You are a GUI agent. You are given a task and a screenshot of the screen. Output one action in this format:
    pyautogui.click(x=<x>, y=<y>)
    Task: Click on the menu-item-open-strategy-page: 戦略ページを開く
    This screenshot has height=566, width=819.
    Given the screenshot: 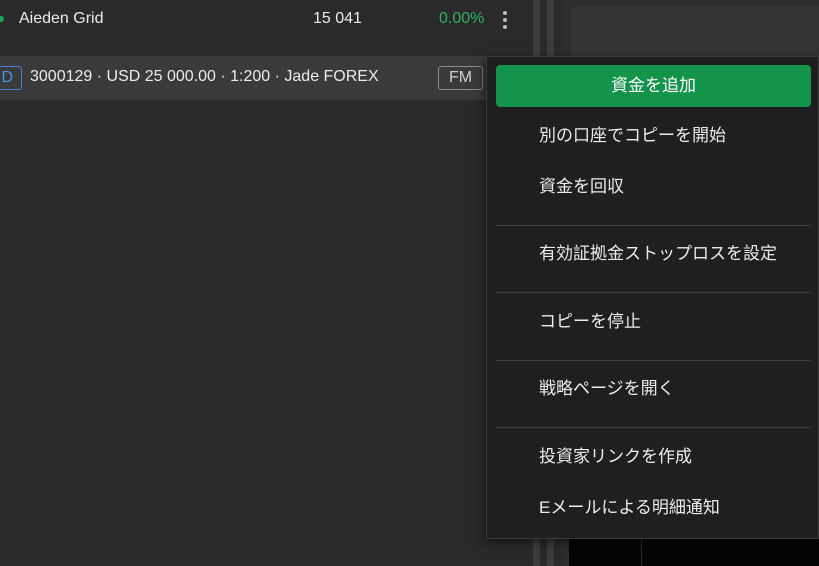 What is the action you would take?
    pyautogui.click(x=652, y=389)
    